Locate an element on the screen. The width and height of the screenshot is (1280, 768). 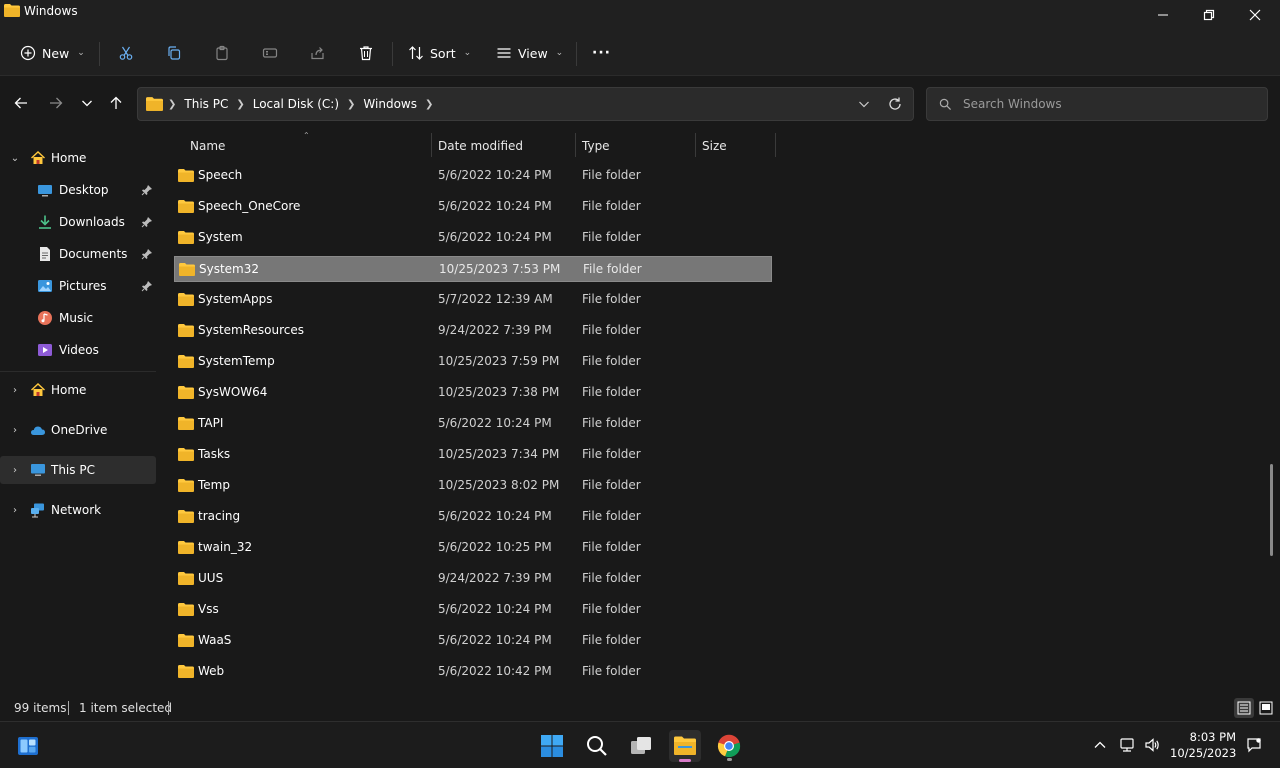
share-button is located at coordinates (318, 53).